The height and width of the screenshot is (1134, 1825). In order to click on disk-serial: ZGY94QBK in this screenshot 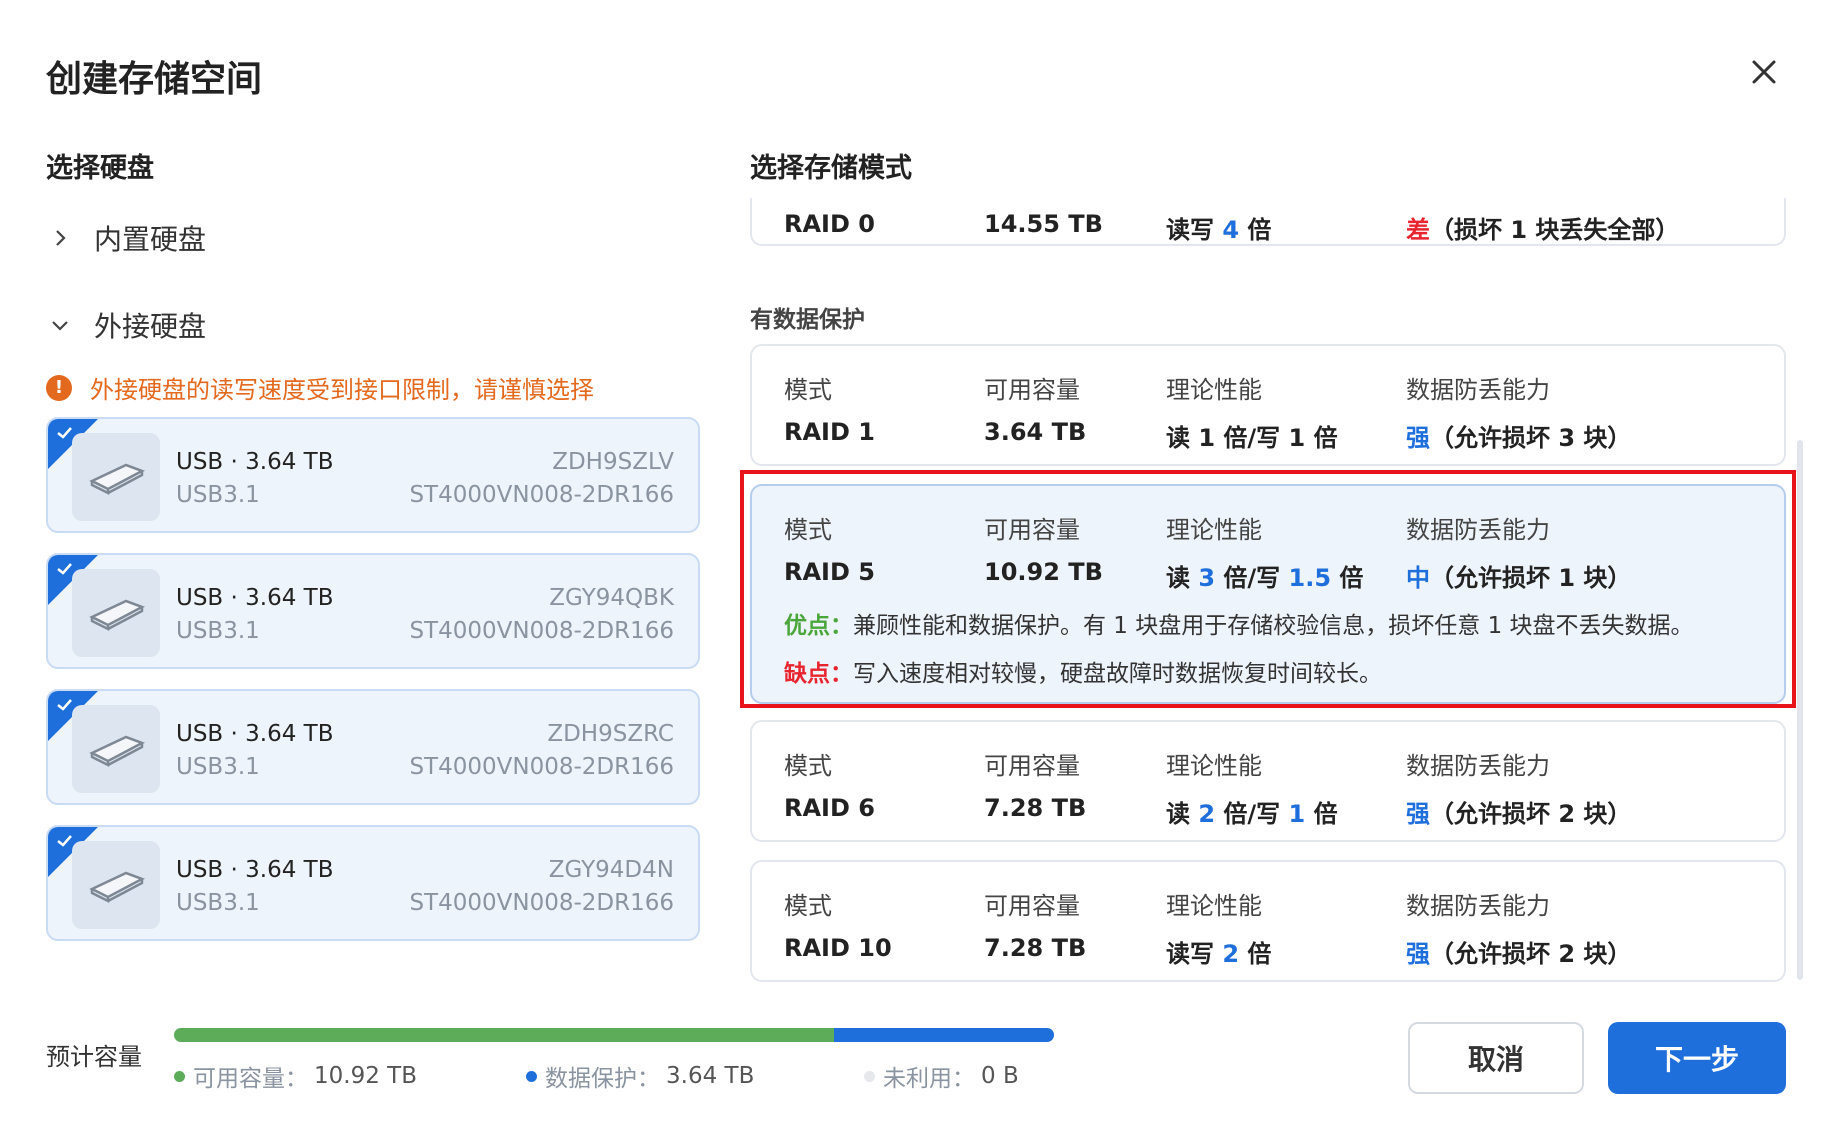, I will do `click(611, 598)`.